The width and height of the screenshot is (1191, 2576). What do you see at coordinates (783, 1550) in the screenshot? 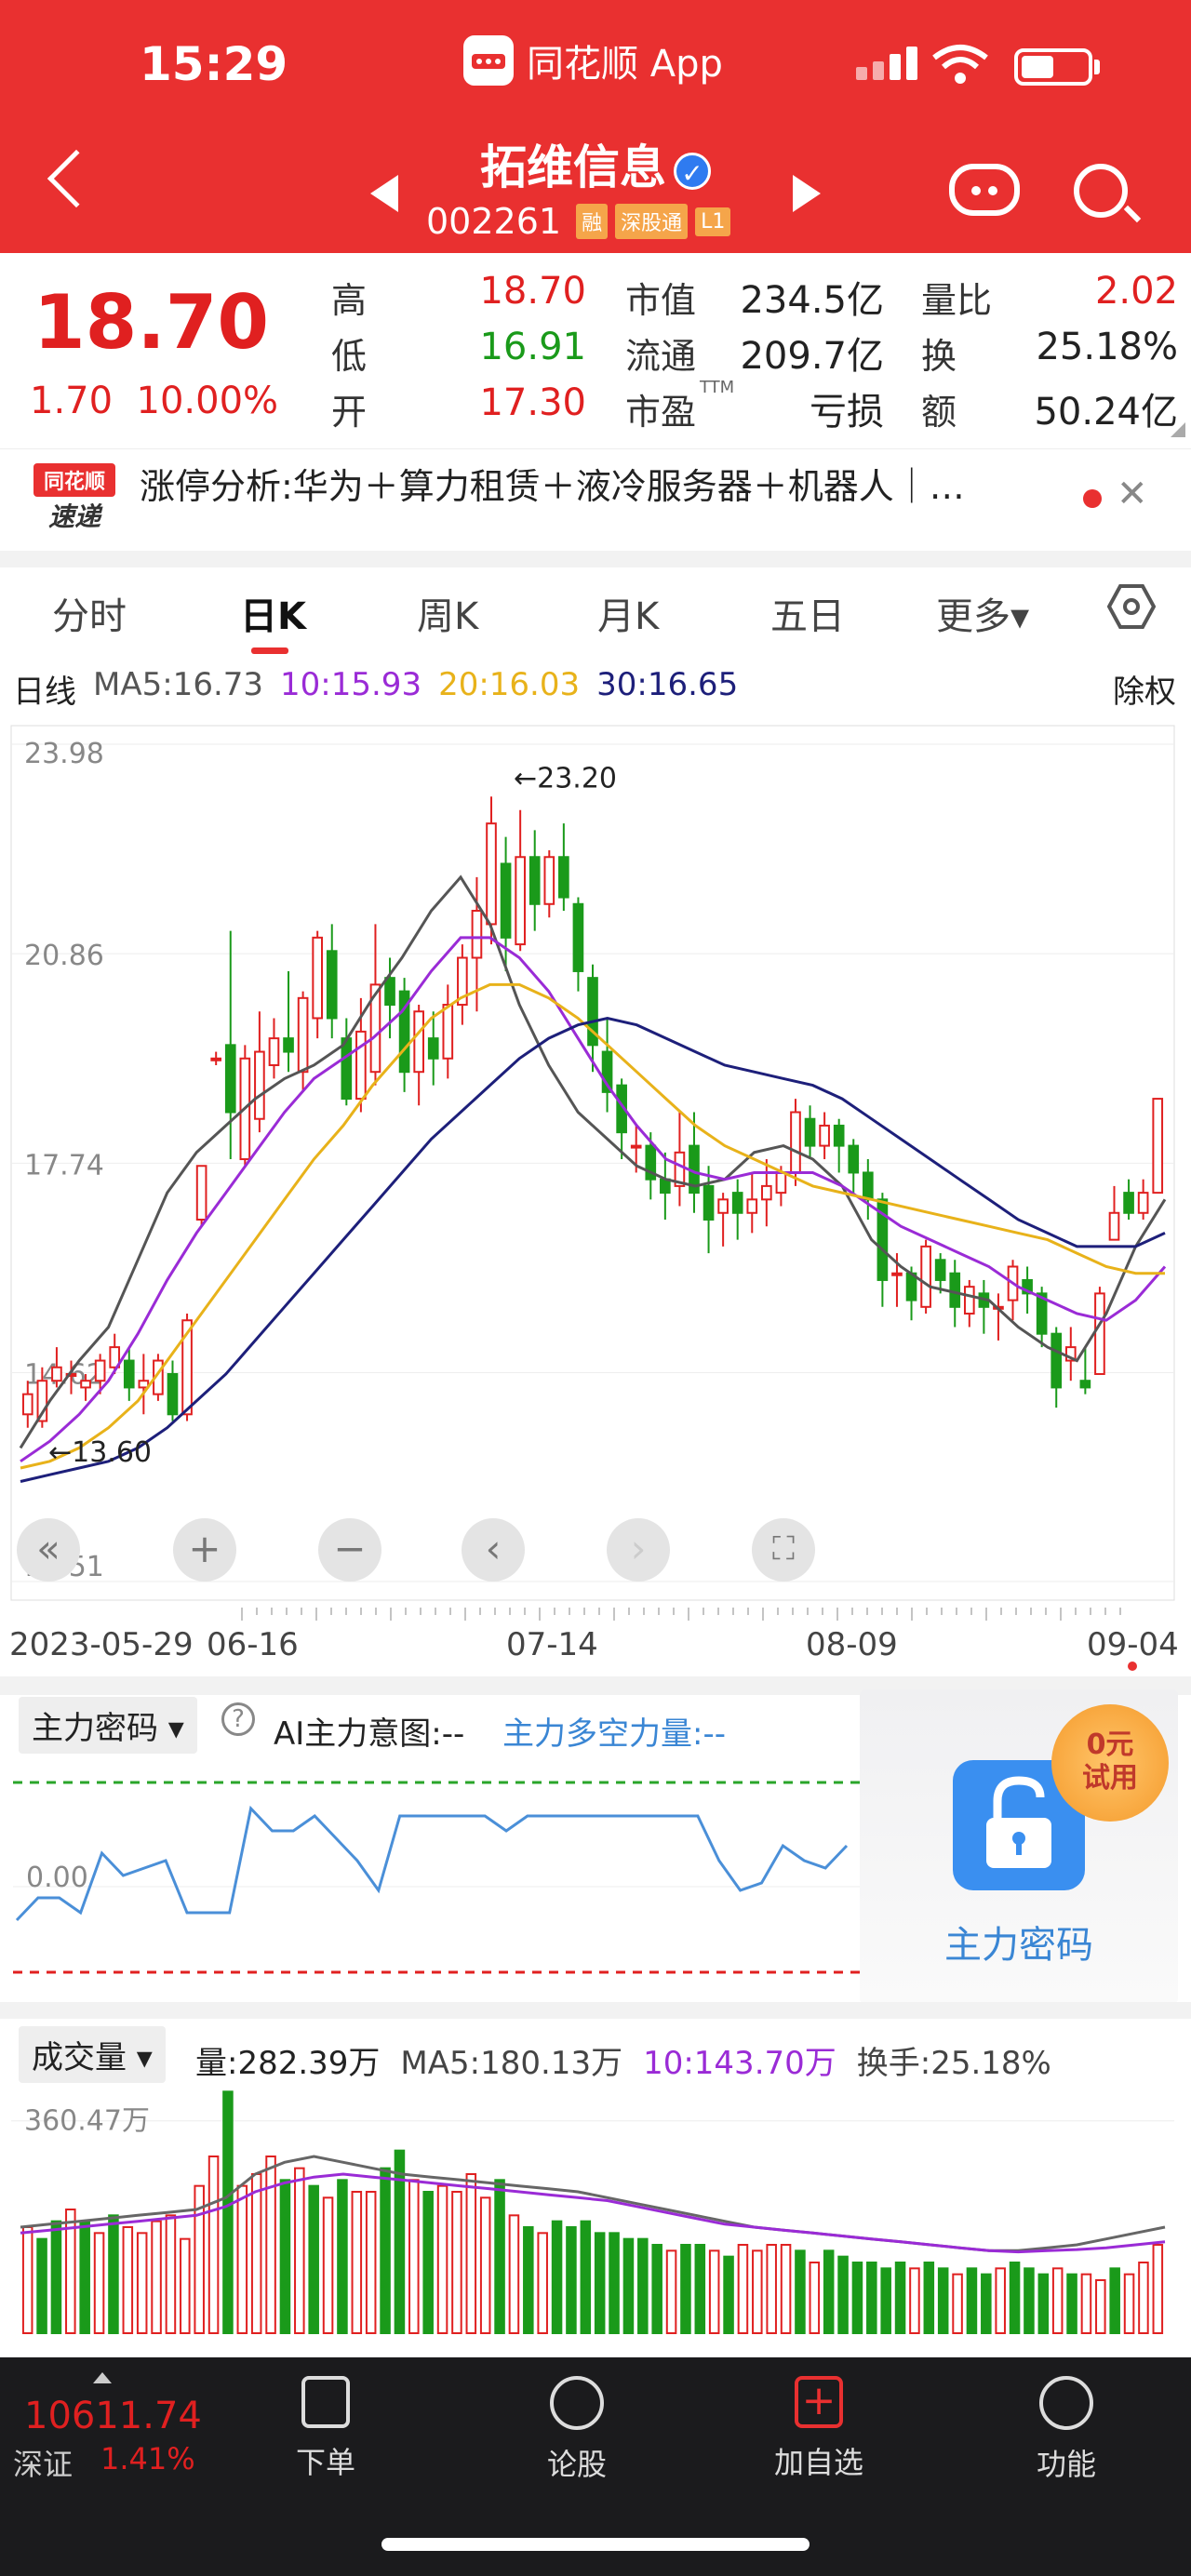
I see `fullscreen-button: ⛶` at bounding box center [783, 1550].